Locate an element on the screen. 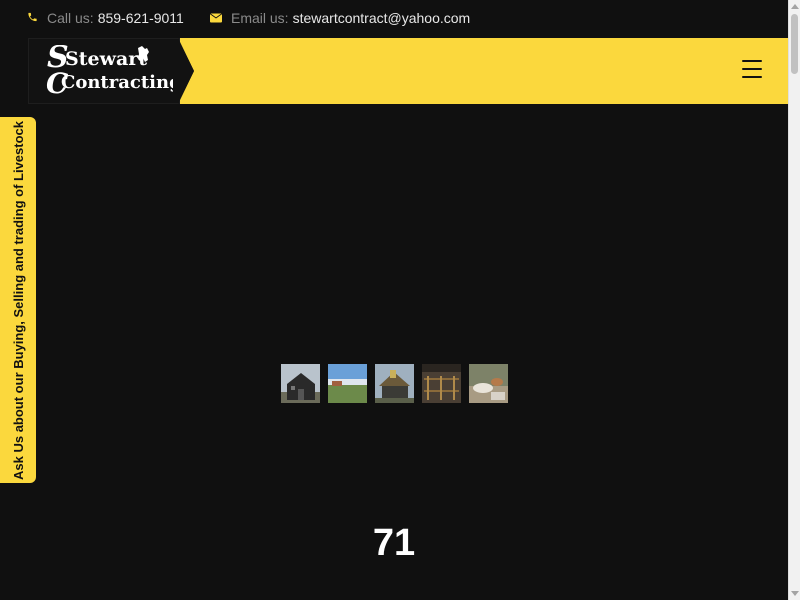  svg-text: Stewart is located at coordinates (106, 59).